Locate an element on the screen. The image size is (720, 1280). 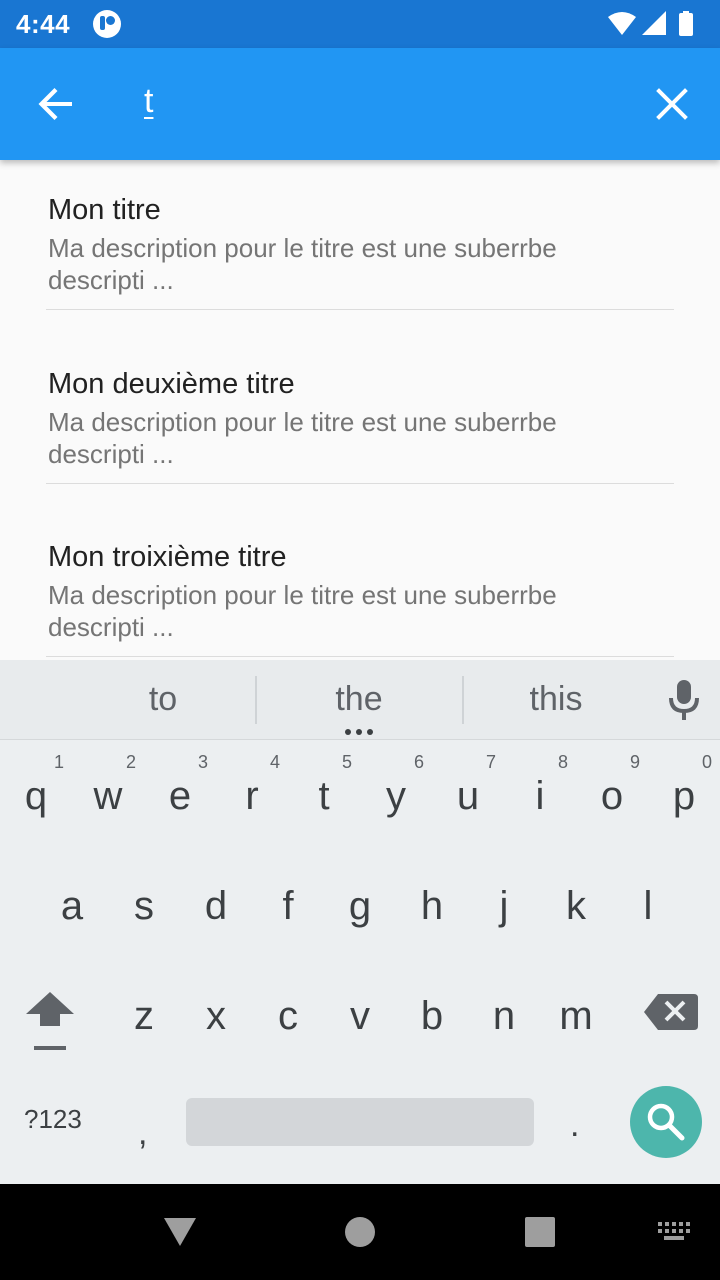
key-r: 4r is located at coordinates (252, 792).